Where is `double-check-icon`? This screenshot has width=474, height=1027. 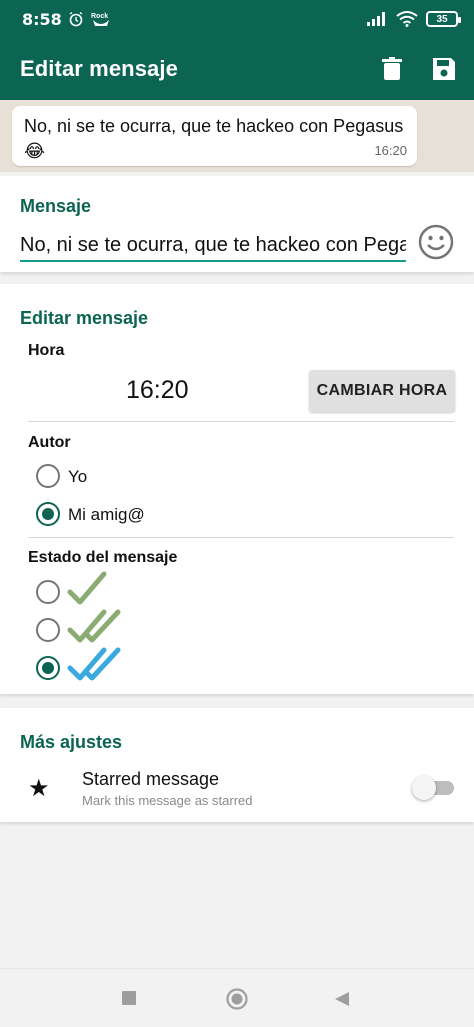
double-check-icon is located at coordinates (94, 626).